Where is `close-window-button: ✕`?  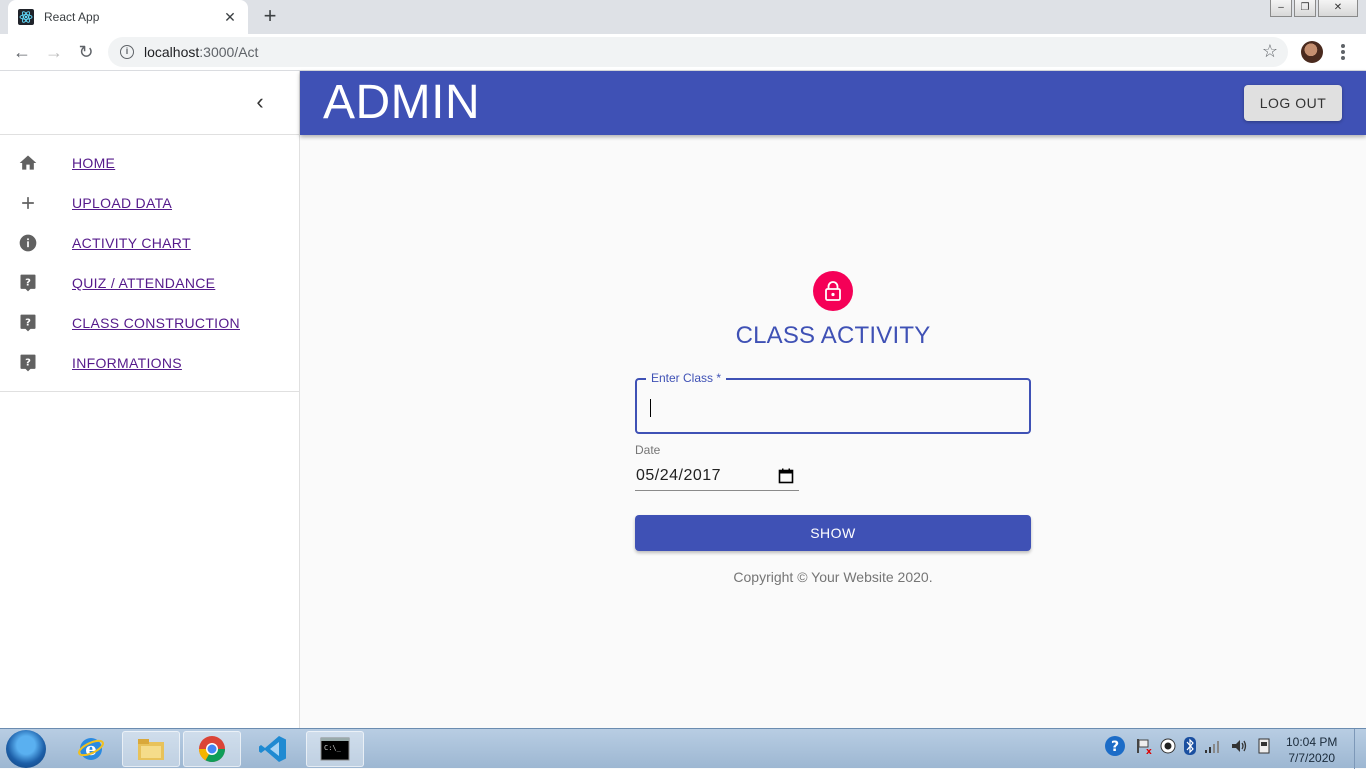 close-window-button: ✕ is located at coordinates (1338, 8).